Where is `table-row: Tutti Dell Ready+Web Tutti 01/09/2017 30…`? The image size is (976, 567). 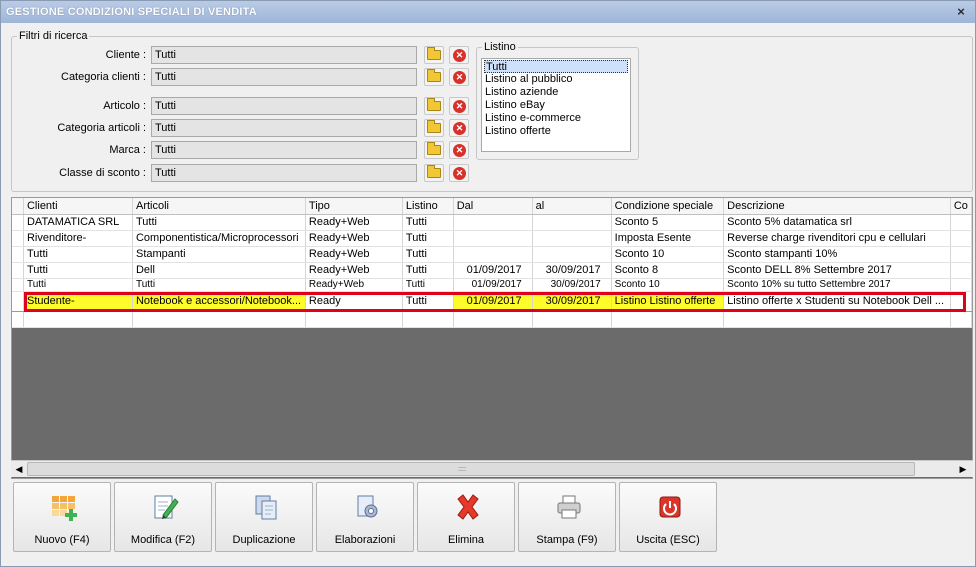
table-row: Tutti Dell Ready+Web Tutti 01/09/2017 30… is located at coordinates (492, 270).